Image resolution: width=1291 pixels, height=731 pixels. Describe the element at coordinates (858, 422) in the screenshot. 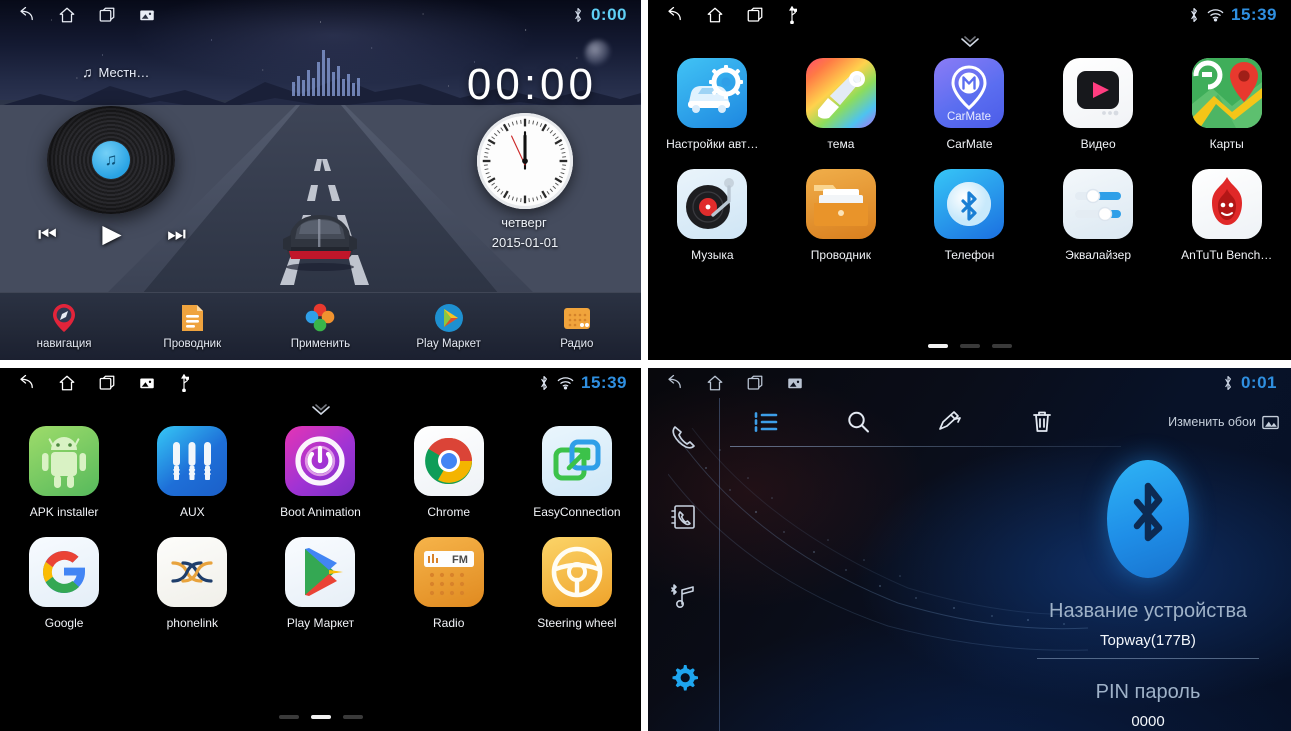

I see `search-icon` at that location.